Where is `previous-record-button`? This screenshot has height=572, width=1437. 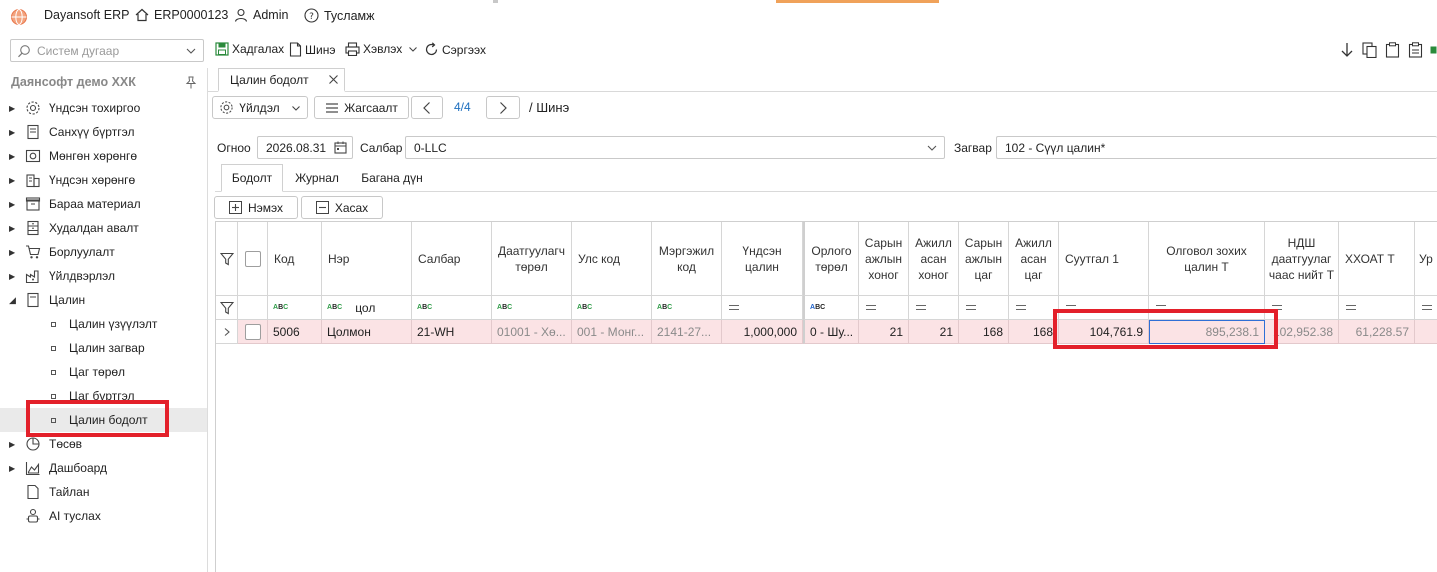
previous-record-button is located at coordinates (427, 107).